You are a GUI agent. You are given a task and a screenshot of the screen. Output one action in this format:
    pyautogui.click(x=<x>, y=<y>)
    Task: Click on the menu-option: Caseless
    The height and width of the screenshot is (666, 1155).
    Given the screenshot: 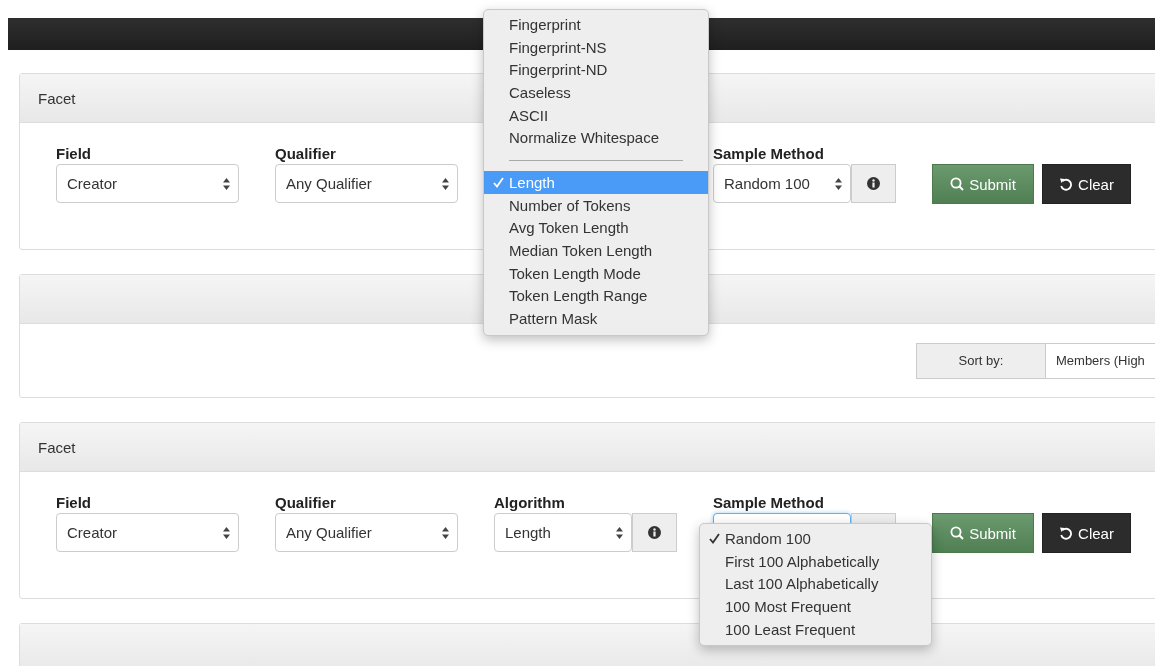 What is the action you would take?
    pyautogui.click(x=596, y=92)
    